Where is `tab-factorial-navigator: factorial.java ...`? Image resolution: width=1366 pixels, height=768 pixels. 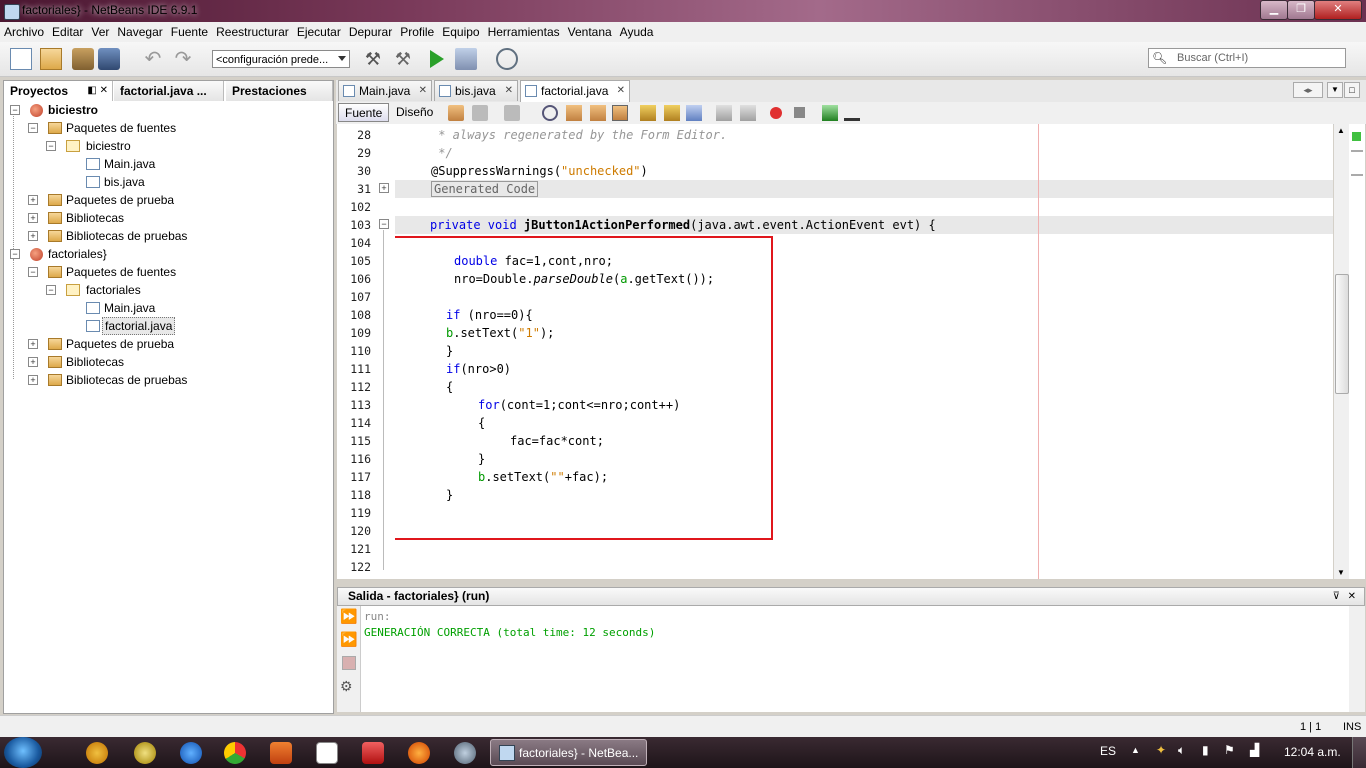
tab-factorial-navigator: factorial.java ... is located at coordinates (169, 91).